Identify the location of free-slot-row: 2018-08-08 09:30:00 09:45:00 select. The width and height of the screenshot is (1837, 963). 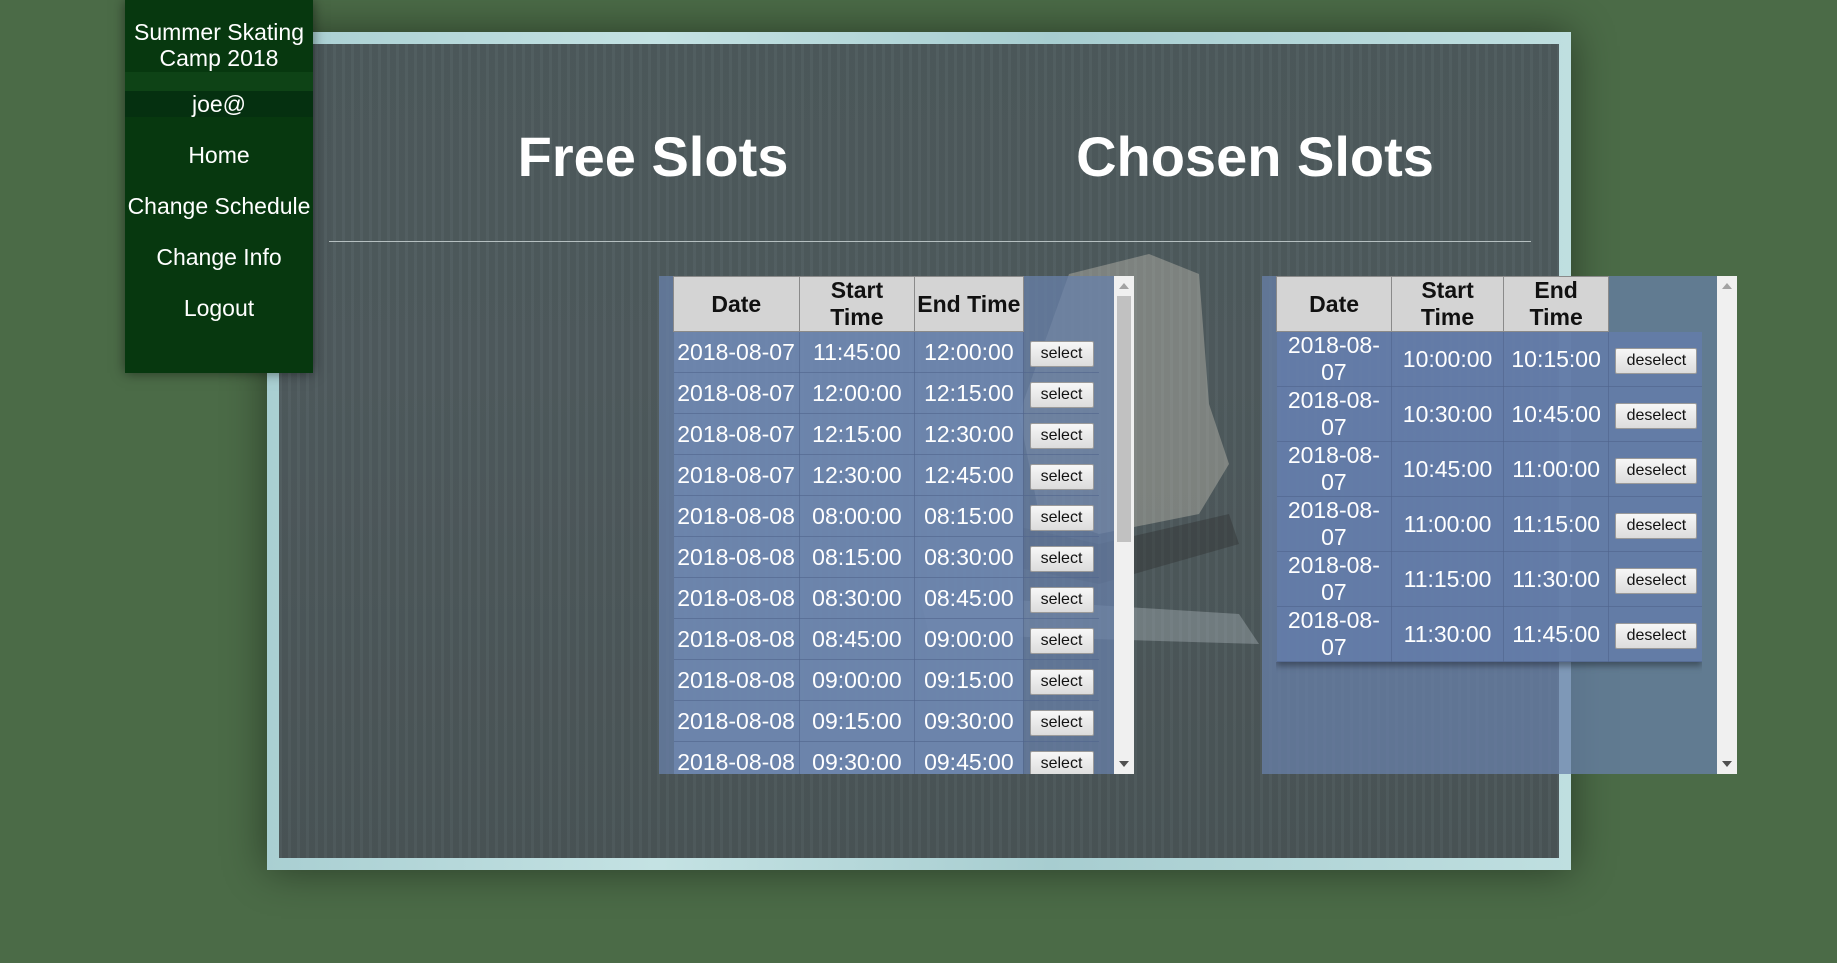
(886, 757).